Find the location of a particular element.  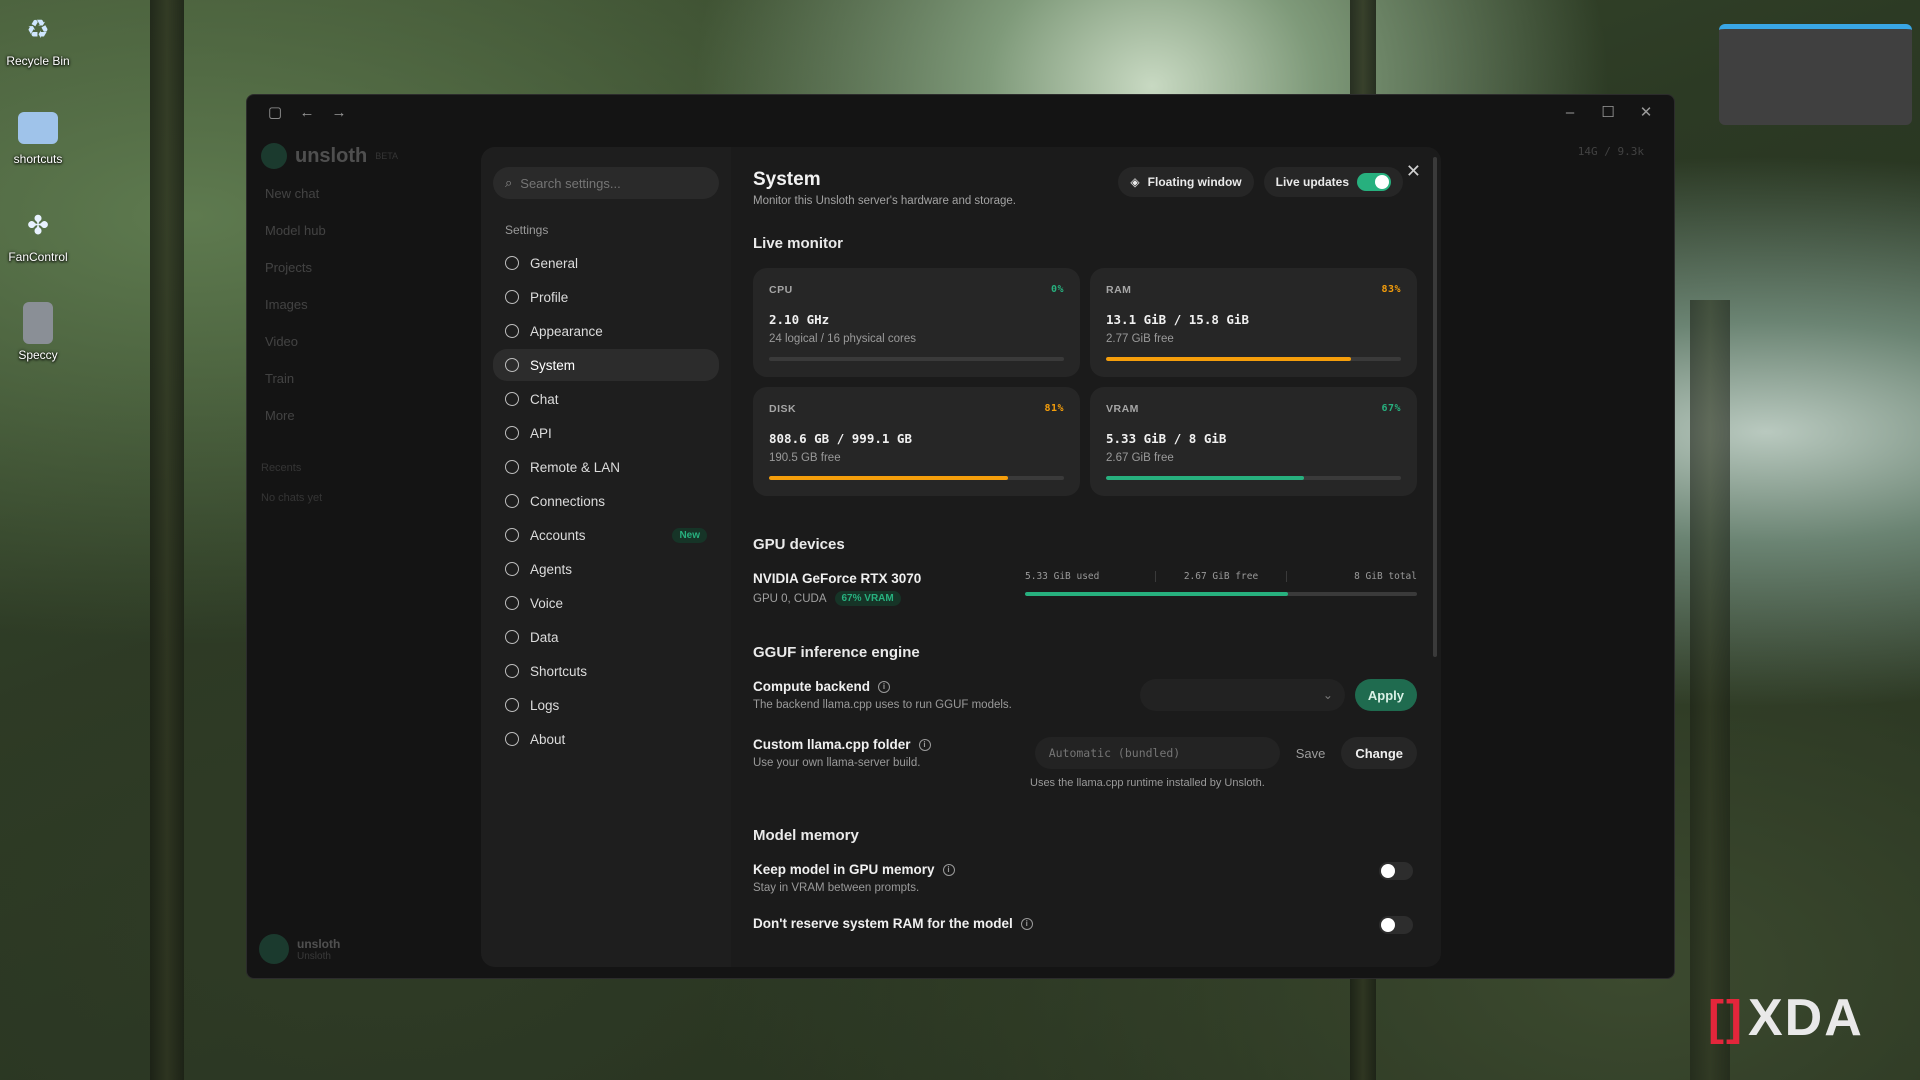

ram-usage-fill is located at coordinates (1228, 359).